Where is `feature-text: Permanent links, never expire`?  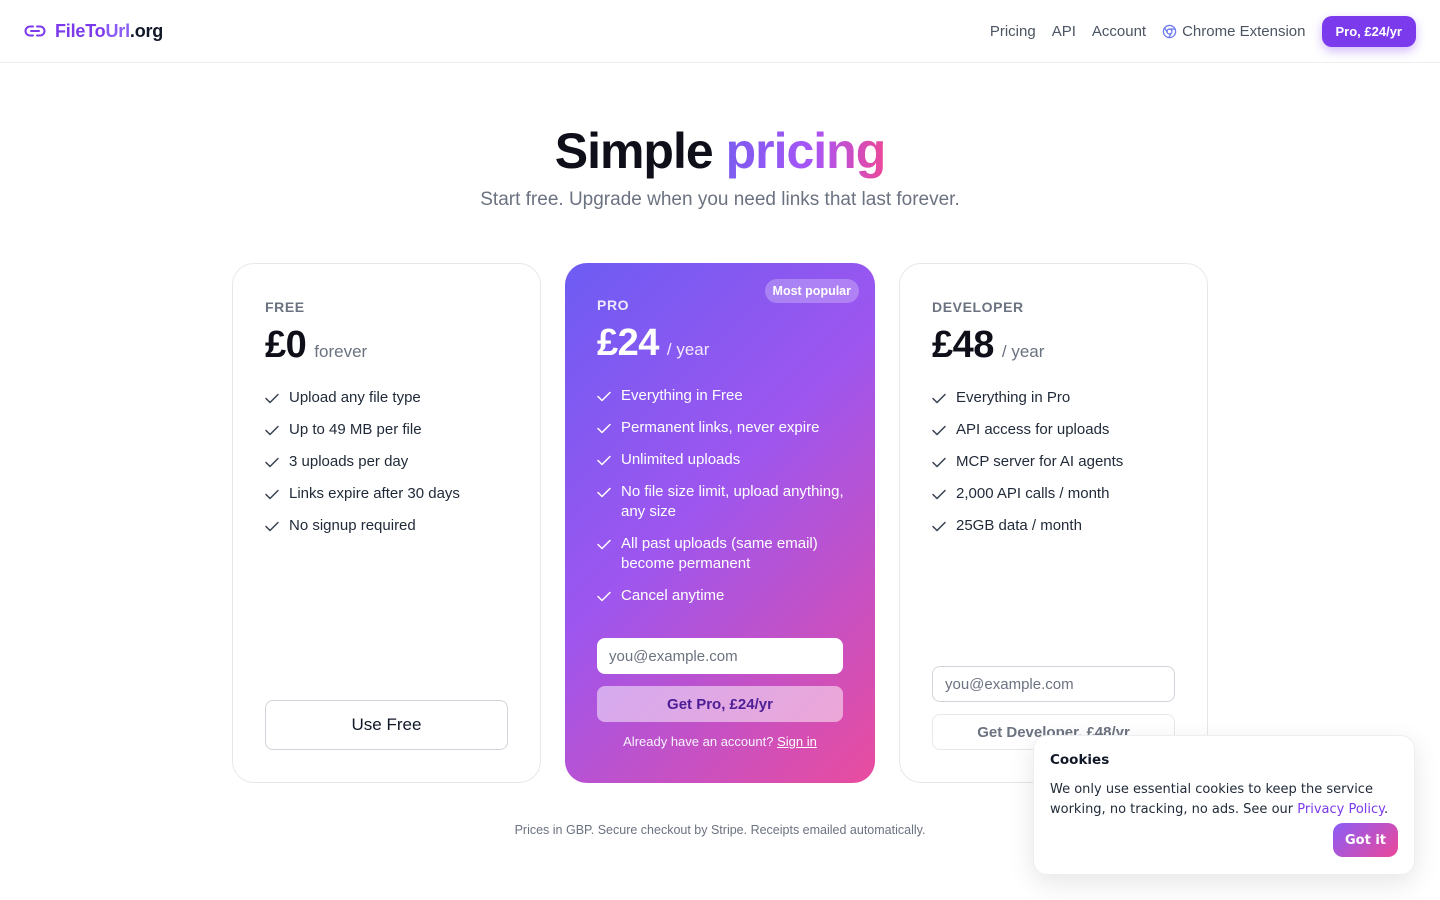 feature-text: Permanent links, never expire is located at coordinates (720, 427).